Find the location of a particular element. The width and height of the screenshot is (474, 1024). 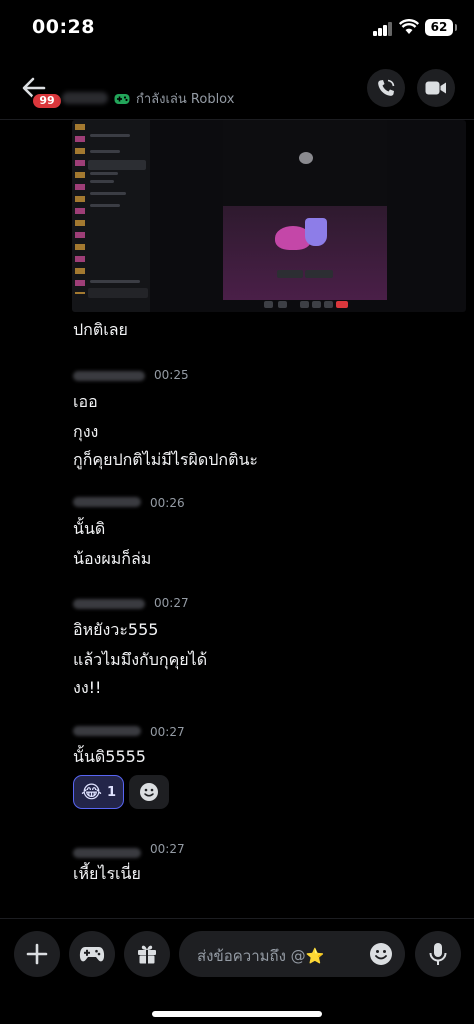

gift-icon is located at coordinates (147, 954).